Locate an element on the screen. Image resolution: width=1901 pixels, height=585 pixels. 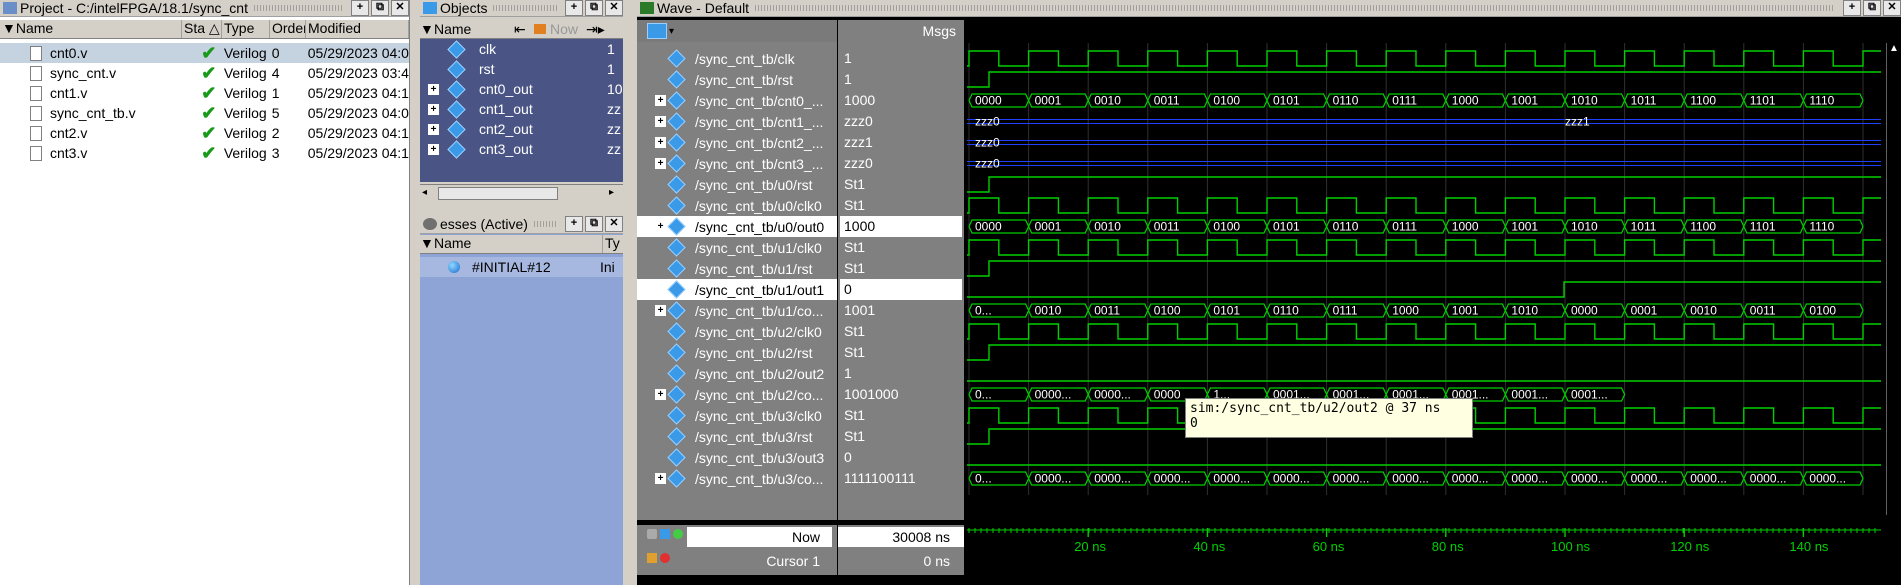
project-file-row: cnt1.v ✔ Verilog 1 05/29/2023 04:1 is located at coordinates (204, 93).